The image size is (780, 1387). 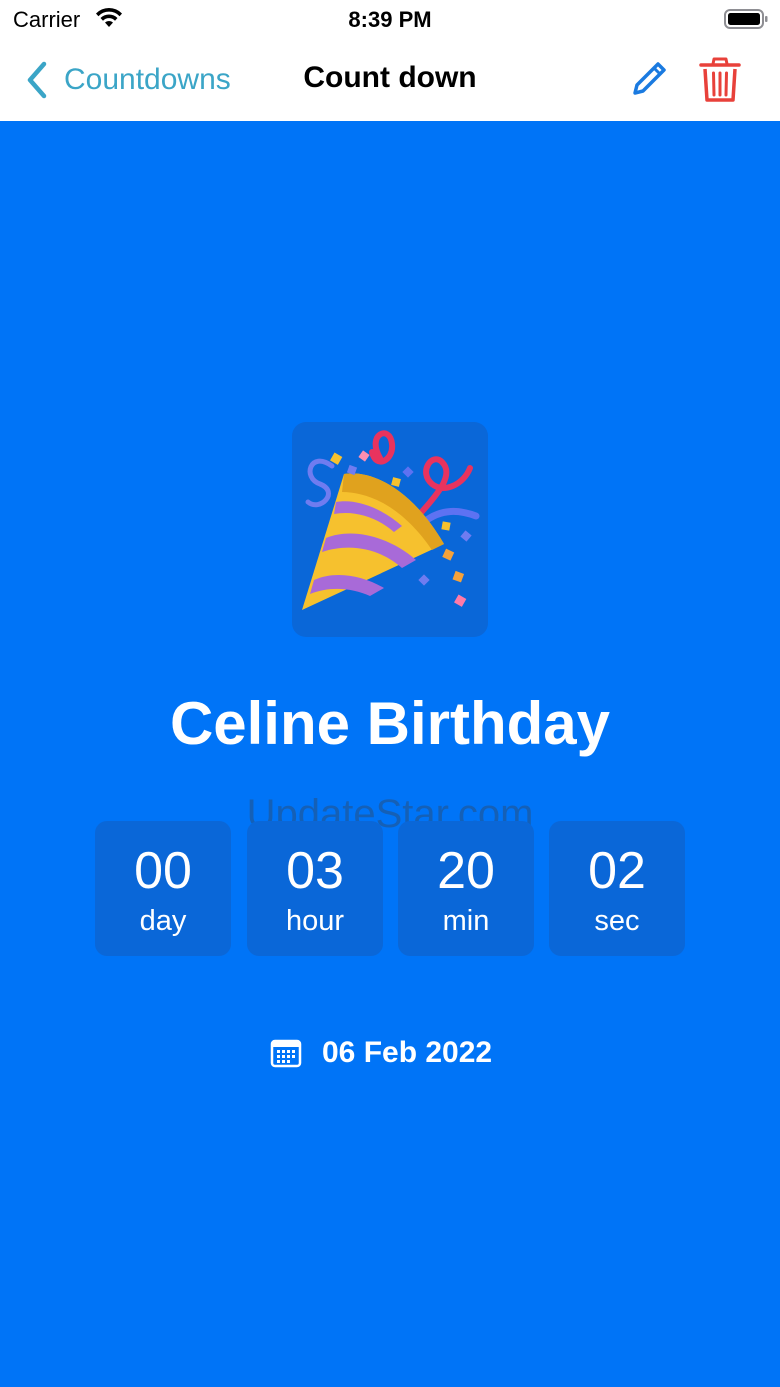 I want to click on countdown-hours: 03 hour, so click(x=315, y=888).